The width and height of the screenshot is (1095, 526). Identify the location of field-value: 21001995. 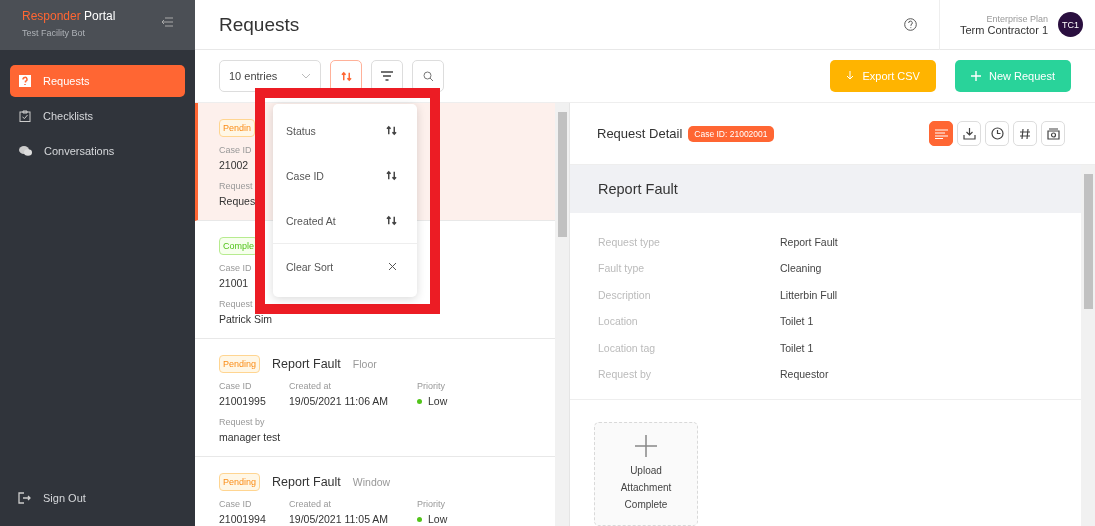
(242, 401).